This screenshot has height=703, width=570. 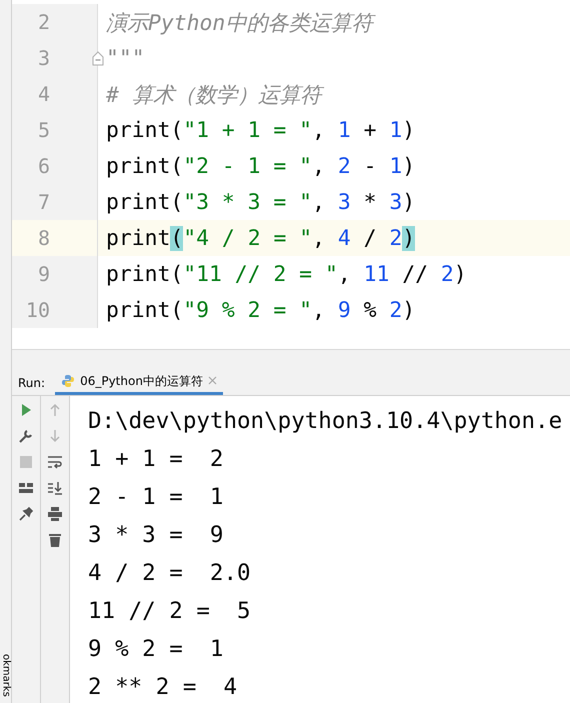 What do you see at coordinates (55, 462) in the screenshot?
I see `soft-wrap-icon` at bounding box center [55, 462].